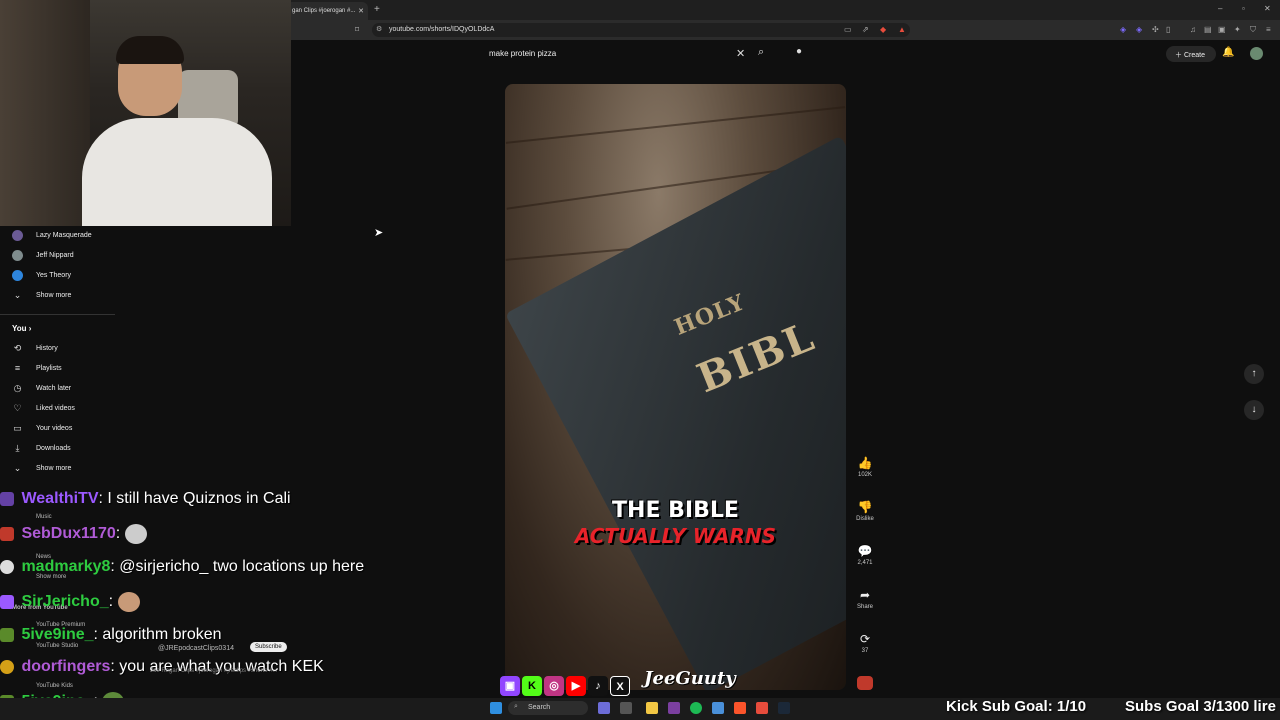  Describe the element at coordinates (17, 348) in the screenshot. I see `history-icon: ⟲` at that location.